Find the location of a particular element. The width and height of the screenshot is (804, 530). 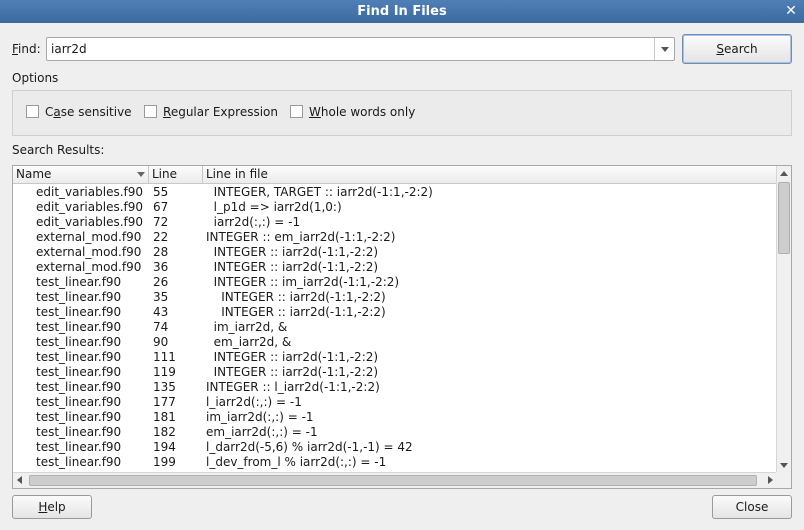

find-label: Find: is located at coordinates (26, 49).